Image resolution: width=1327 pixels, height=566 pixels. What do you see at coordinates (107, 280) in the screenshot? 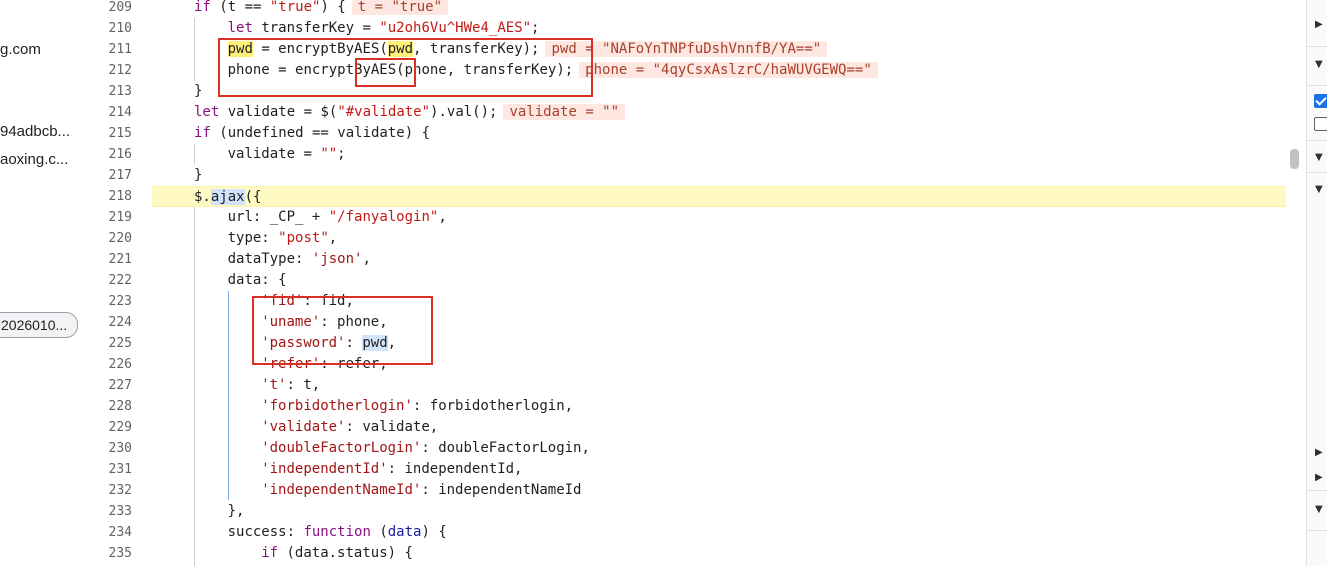
I see `line-number: 222` at bounding box center [107, 280].